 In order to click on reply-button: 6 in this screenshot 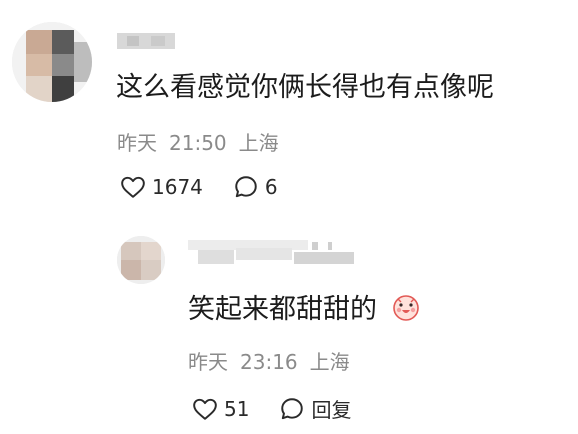, I will do `click(255, 187)`.